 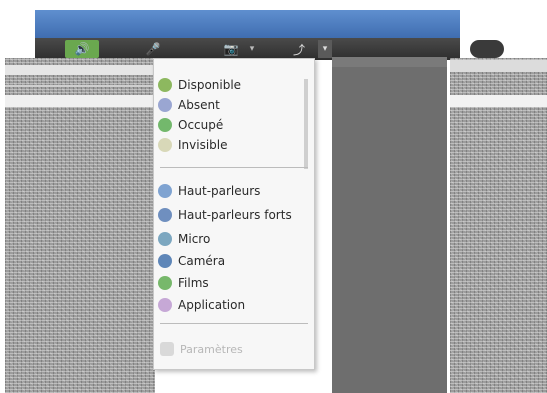 What do you see at coordinates (211, 349) in the screenshot?
I see `menu-item-label: Paramètres` at bounding box center [211, 349].